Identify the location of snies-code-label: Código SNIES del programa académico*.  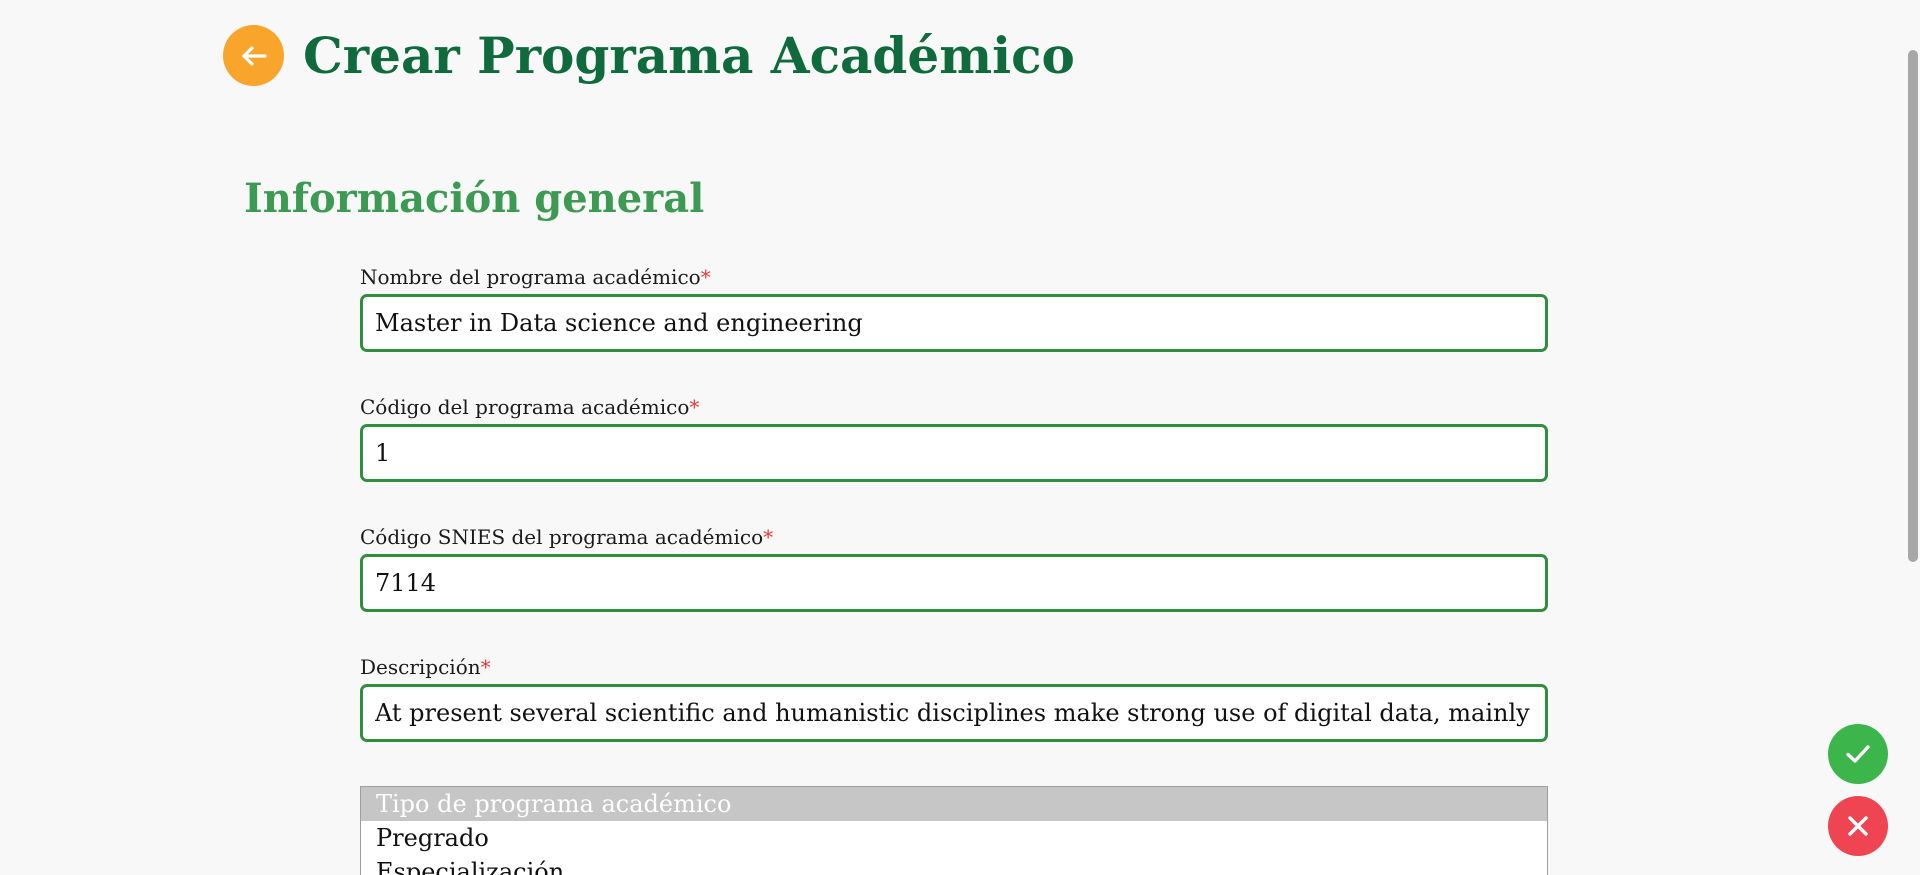
(566, 537).